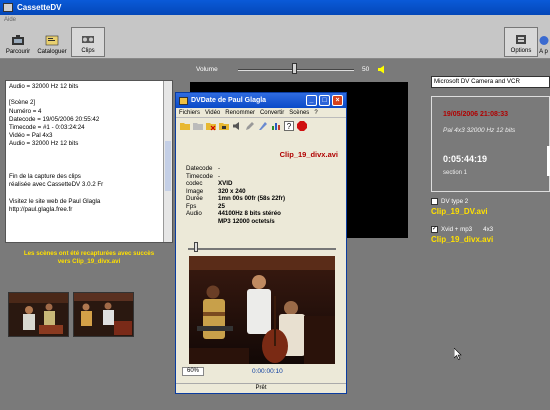 Image resolution: width=550 pixels, height=410 pixels. What do you see at coordinates (235, 214) in the screenshot?
I see `metadata-row: Audio 44100Hz 8 bits stéréo` at bounding box center [235, 214].